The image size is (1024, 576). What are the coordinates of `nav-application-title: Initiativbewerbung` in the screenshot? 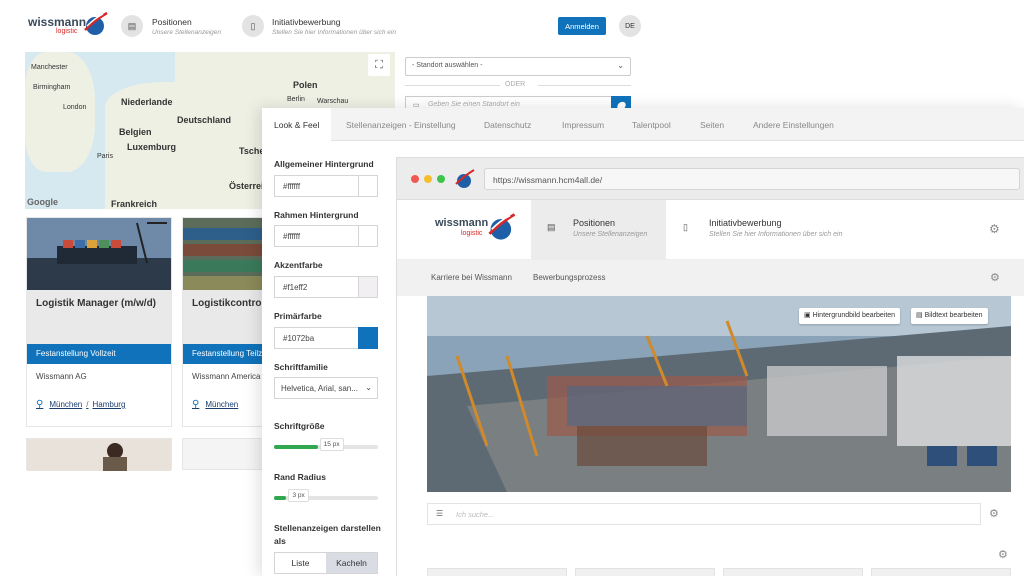 It's located at (306, 22).